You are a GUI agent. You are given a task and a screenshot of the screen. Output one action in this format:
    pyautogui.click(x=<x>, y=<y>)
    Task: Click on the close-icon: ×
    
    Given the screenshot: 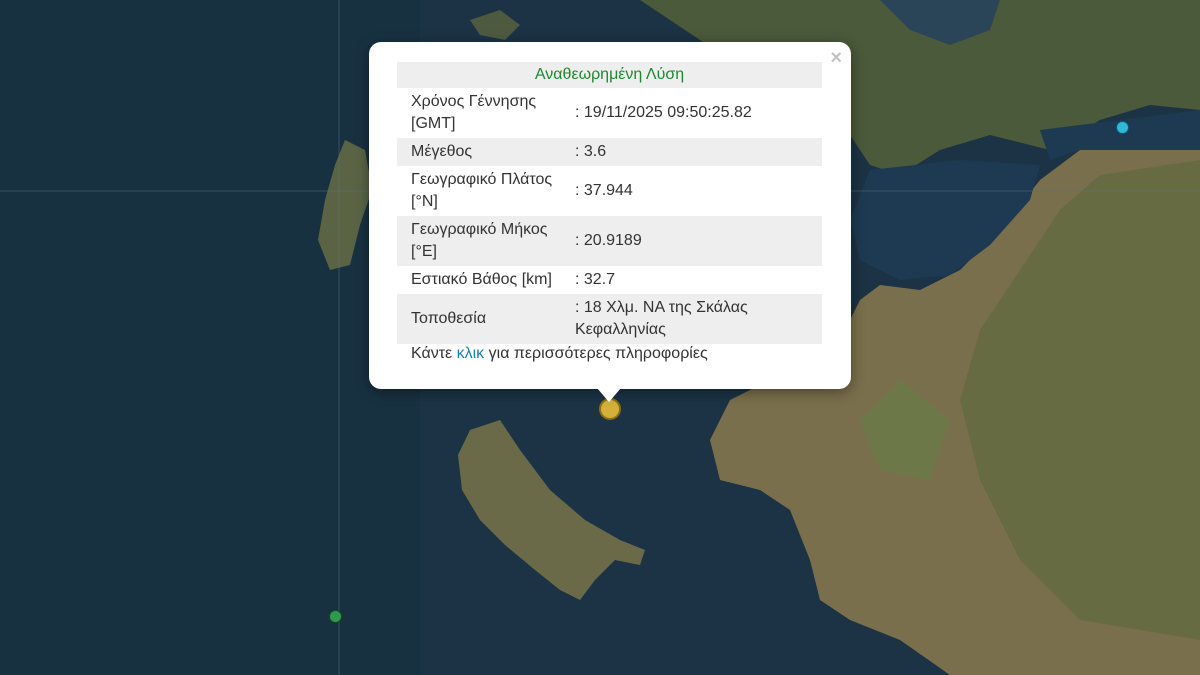 What is the action you would take?
    pyautogui.click(x=836, y=58)
    